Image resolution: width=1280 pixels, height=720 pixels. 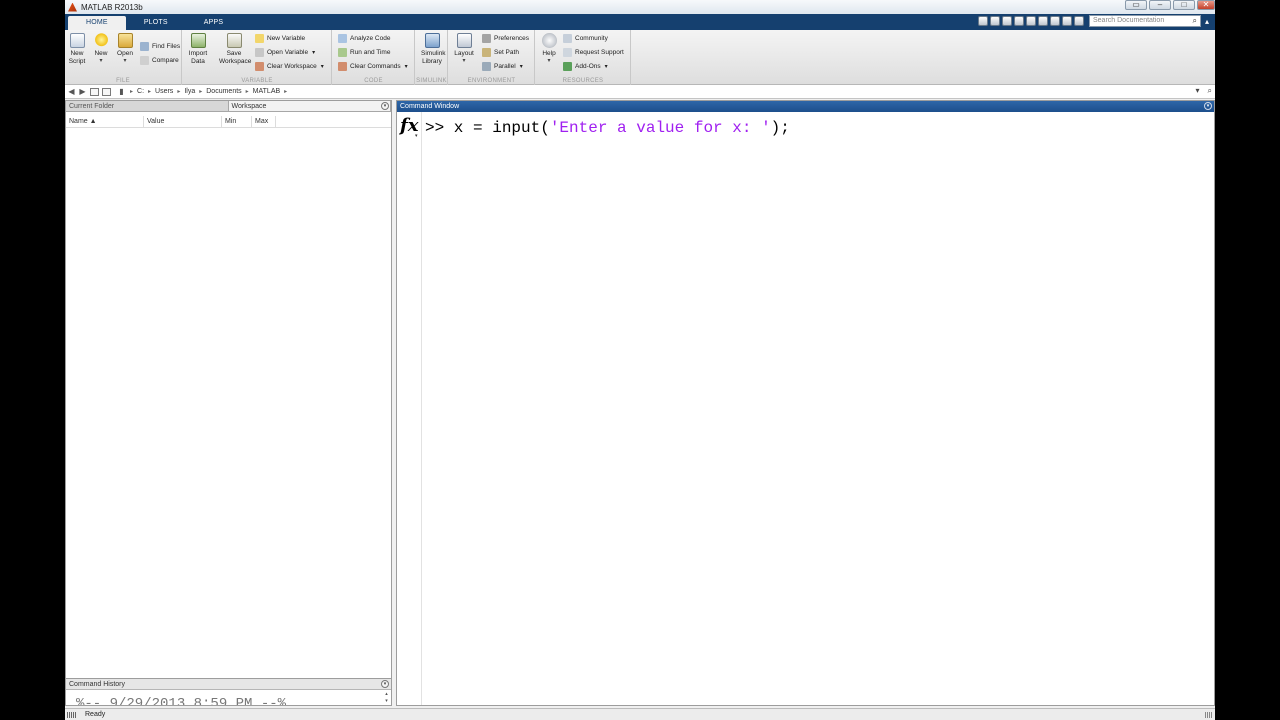 I want to click on add-ons-button: Add-Ons ▾, so click(x=585, y=66).